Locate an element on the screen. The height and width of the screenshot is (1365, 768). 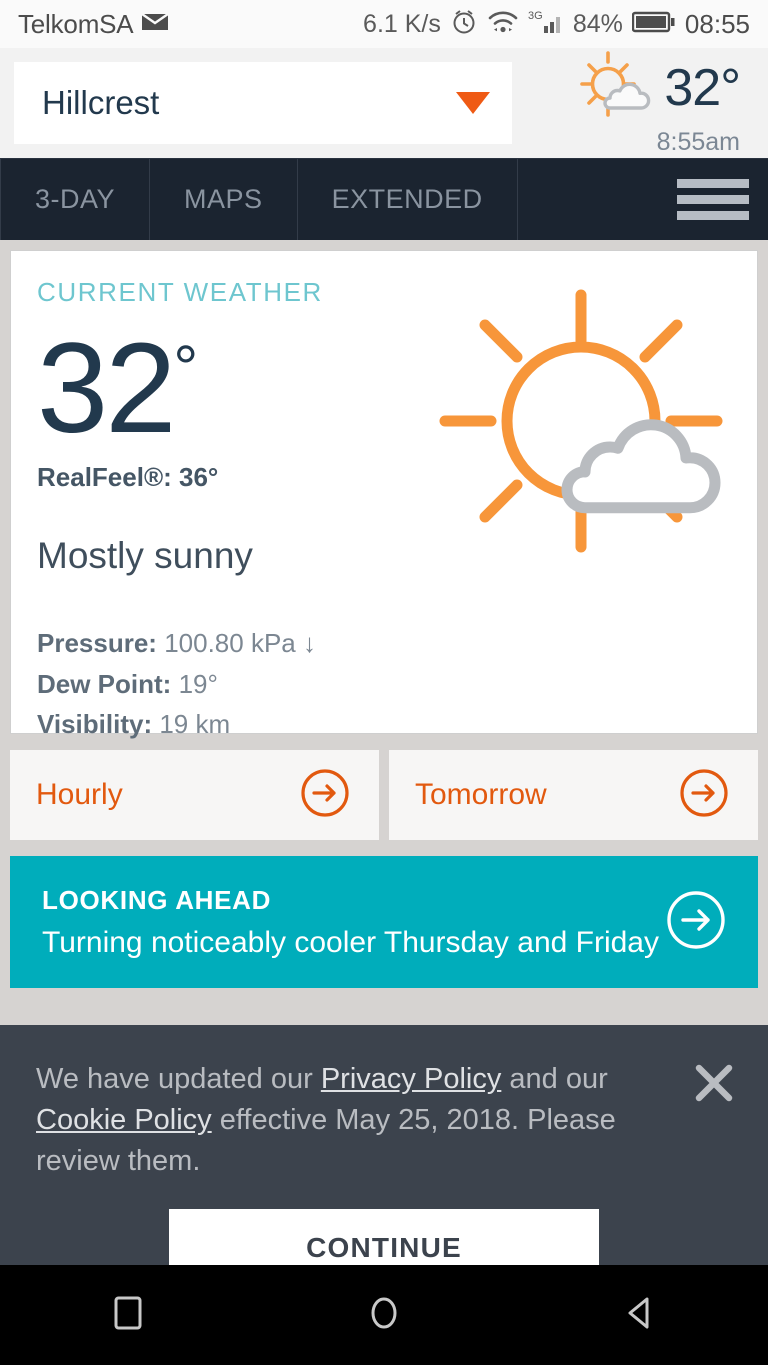
recents-button is located at coordinates (128, 1315).